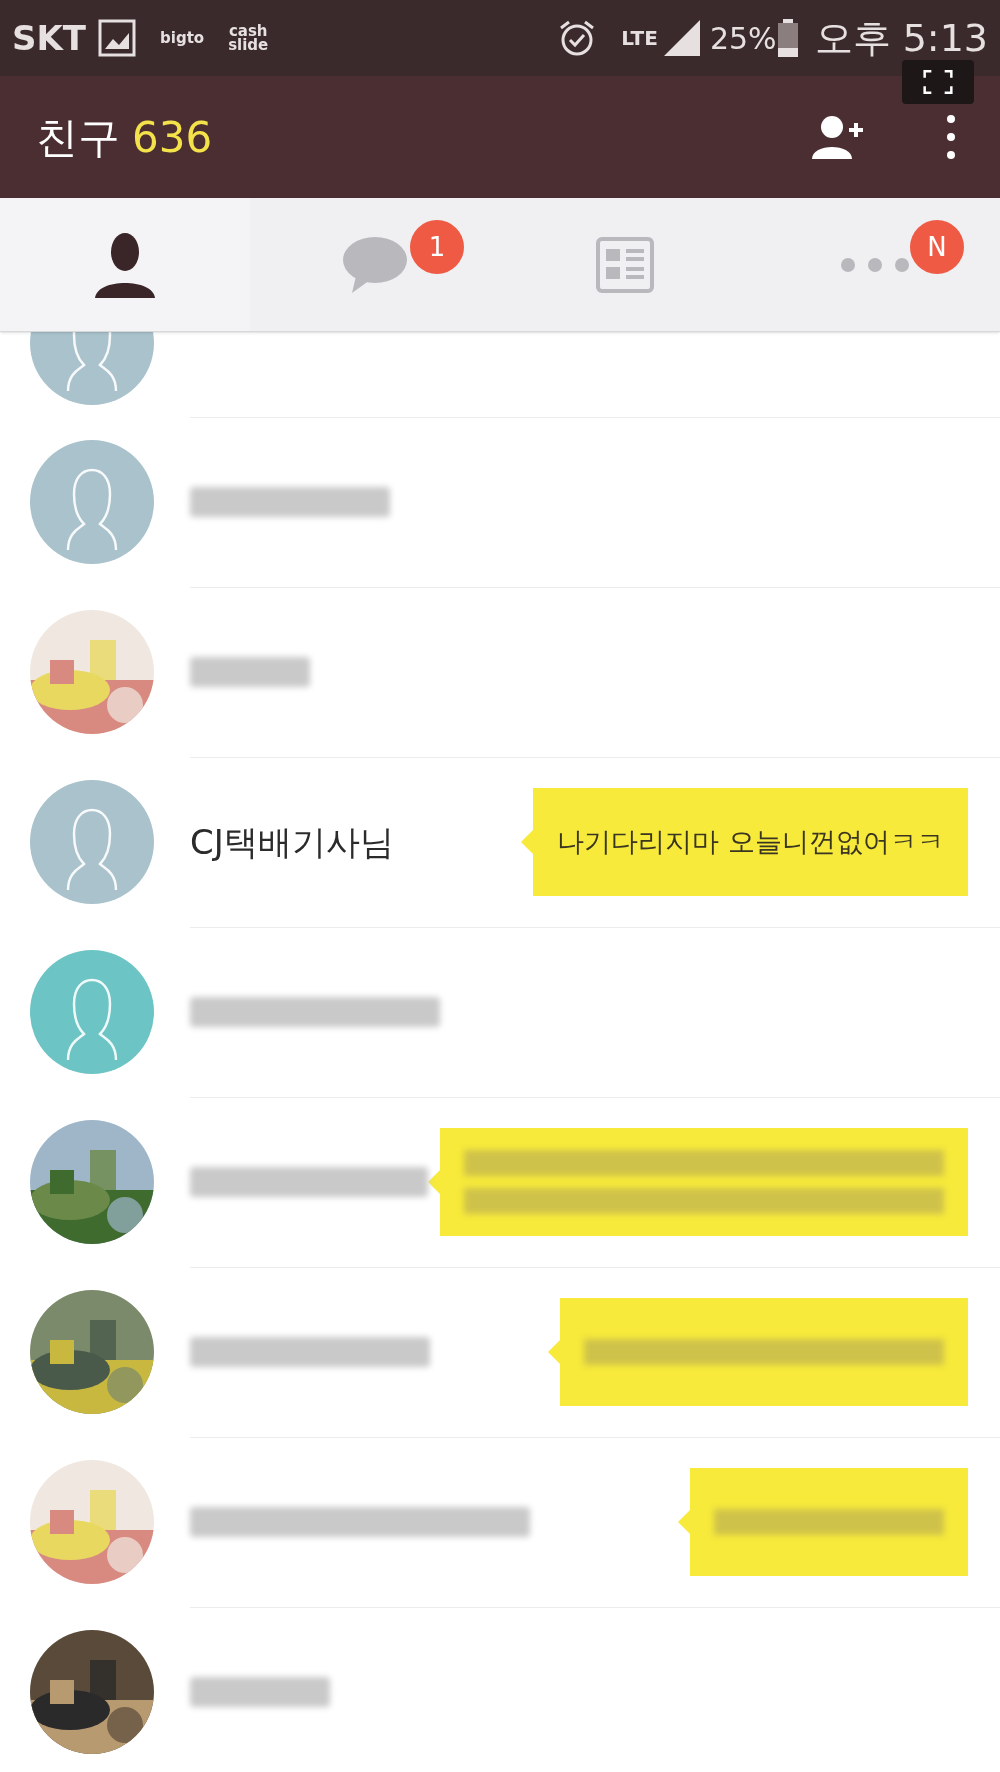 The height and width of the screenshot is (1772, 1000). I want to click on friend-count: 636, so click(172, 137).